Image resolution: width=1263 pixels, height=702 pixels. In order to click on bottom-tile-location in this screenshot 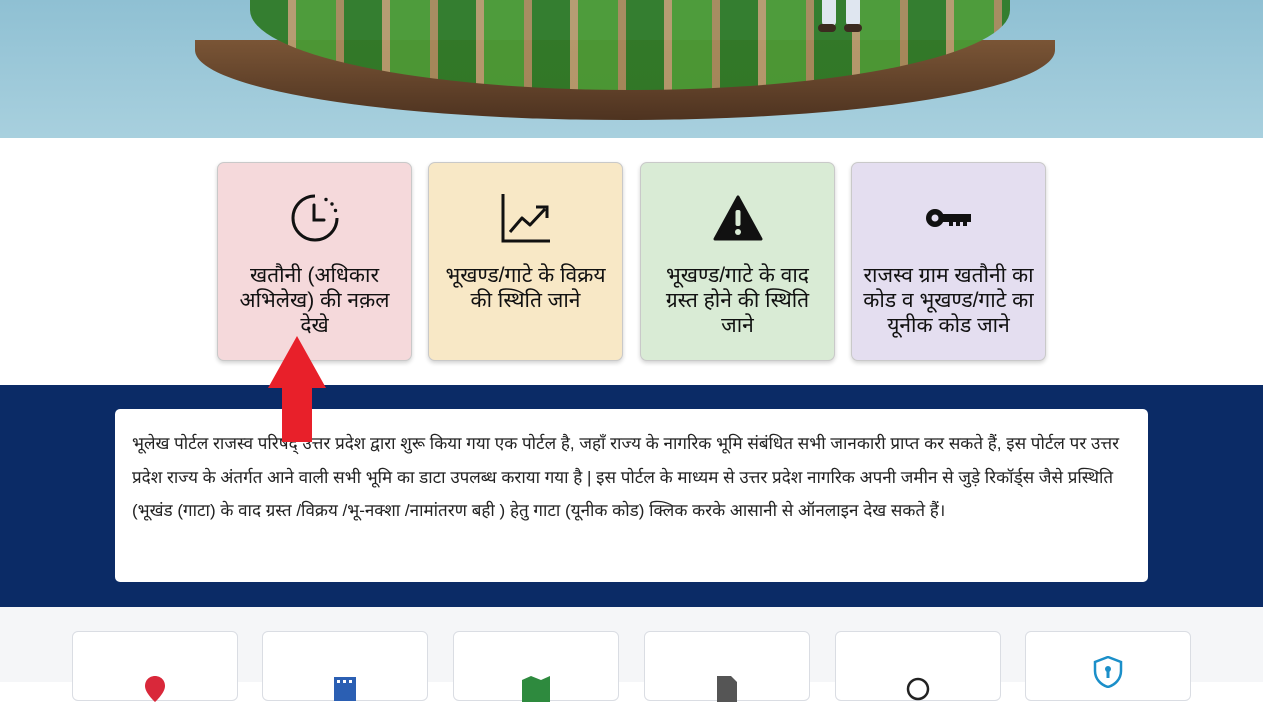, I will do `click(155, 666)`.